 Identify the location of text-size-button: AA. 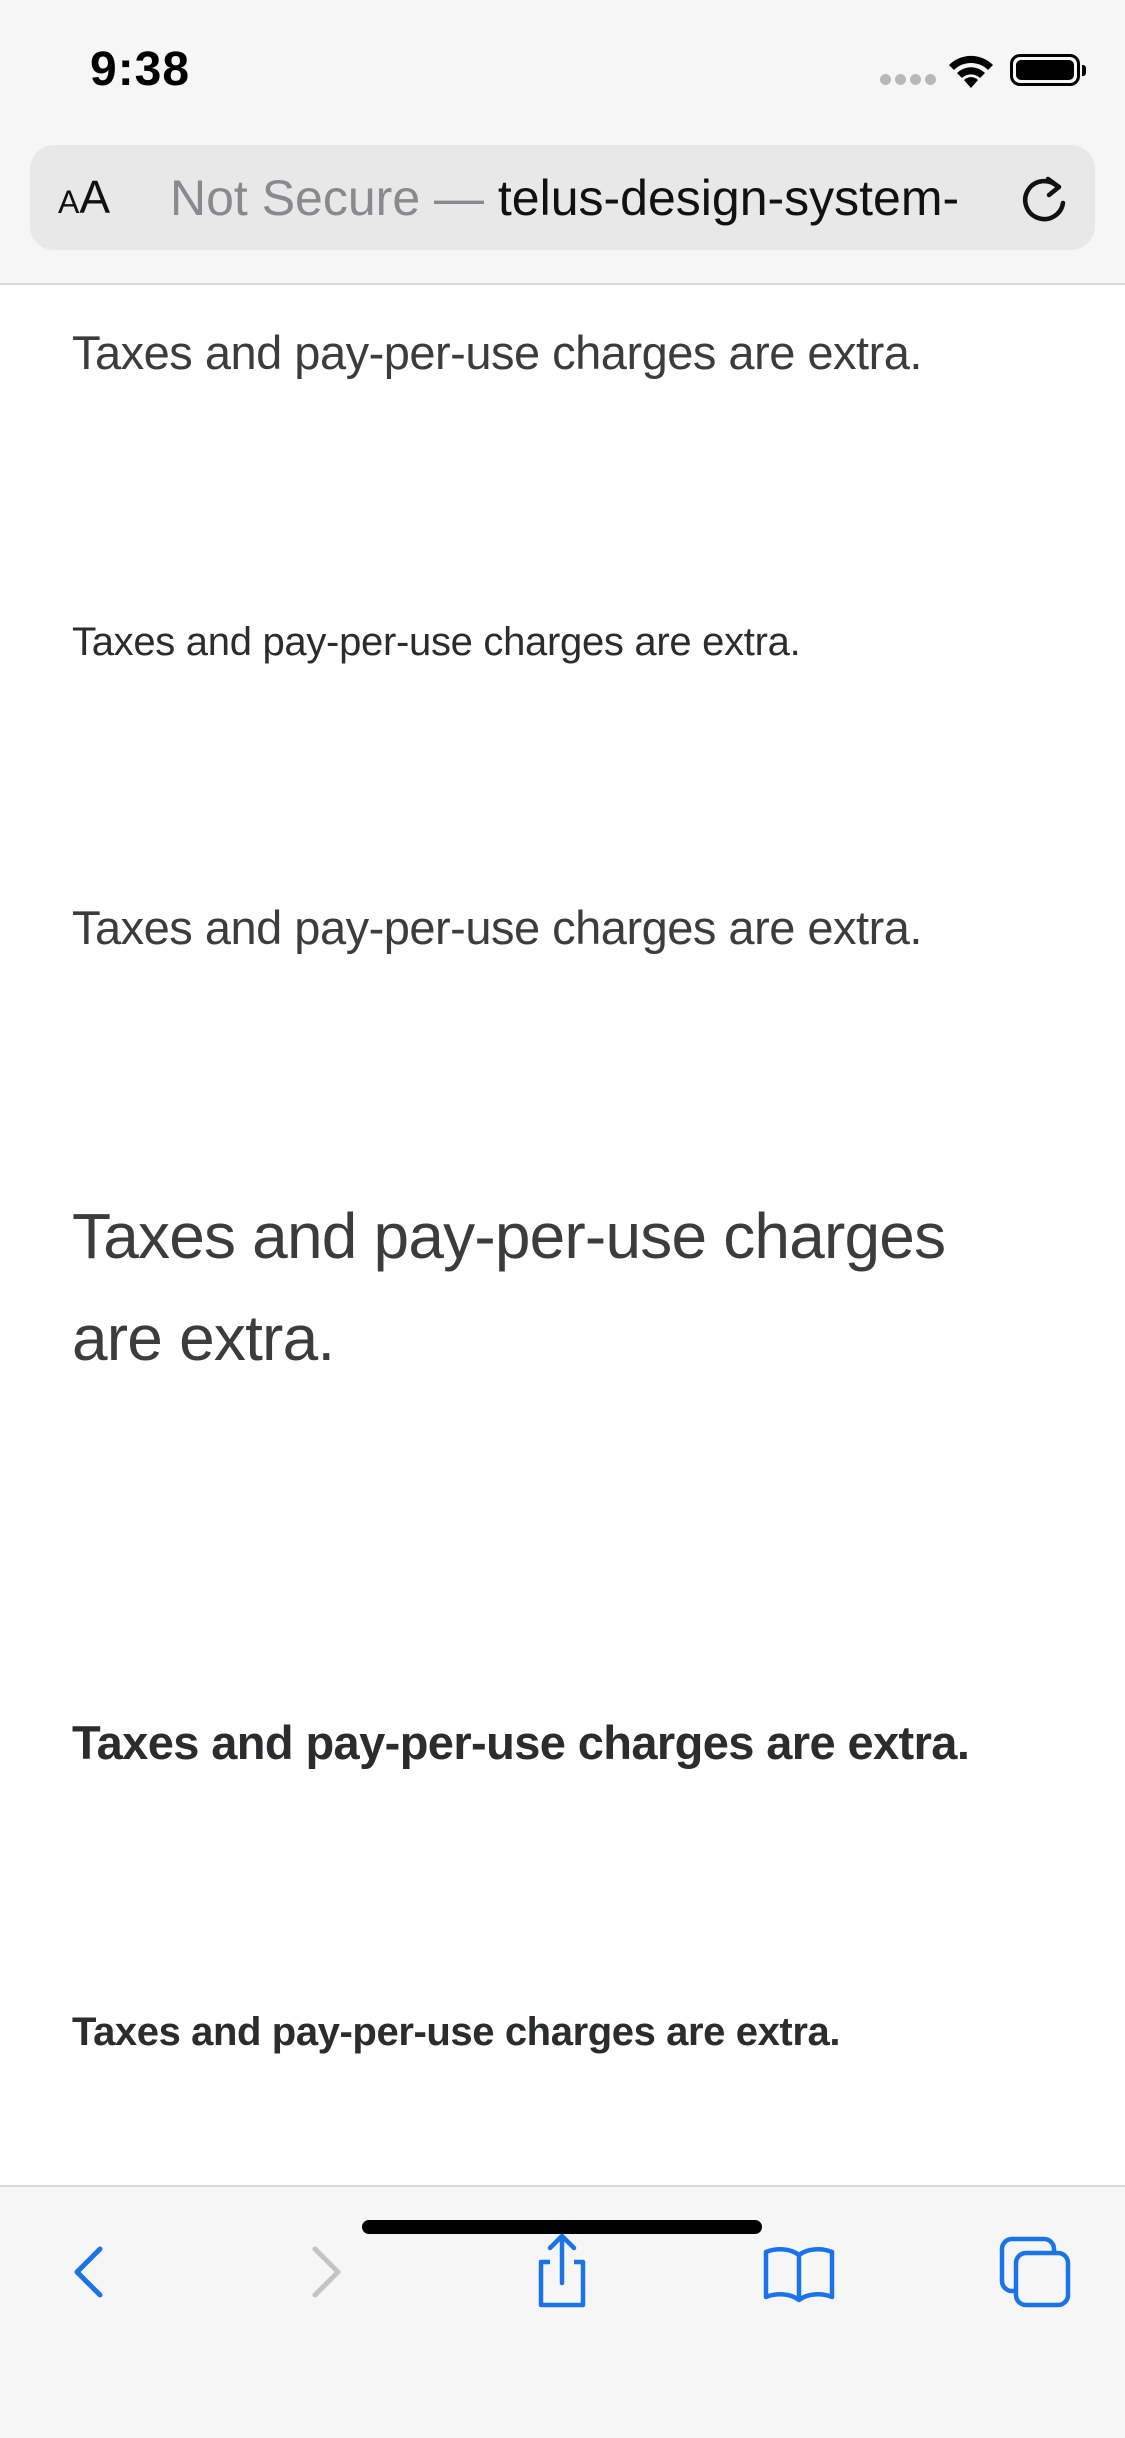
(84, 197).